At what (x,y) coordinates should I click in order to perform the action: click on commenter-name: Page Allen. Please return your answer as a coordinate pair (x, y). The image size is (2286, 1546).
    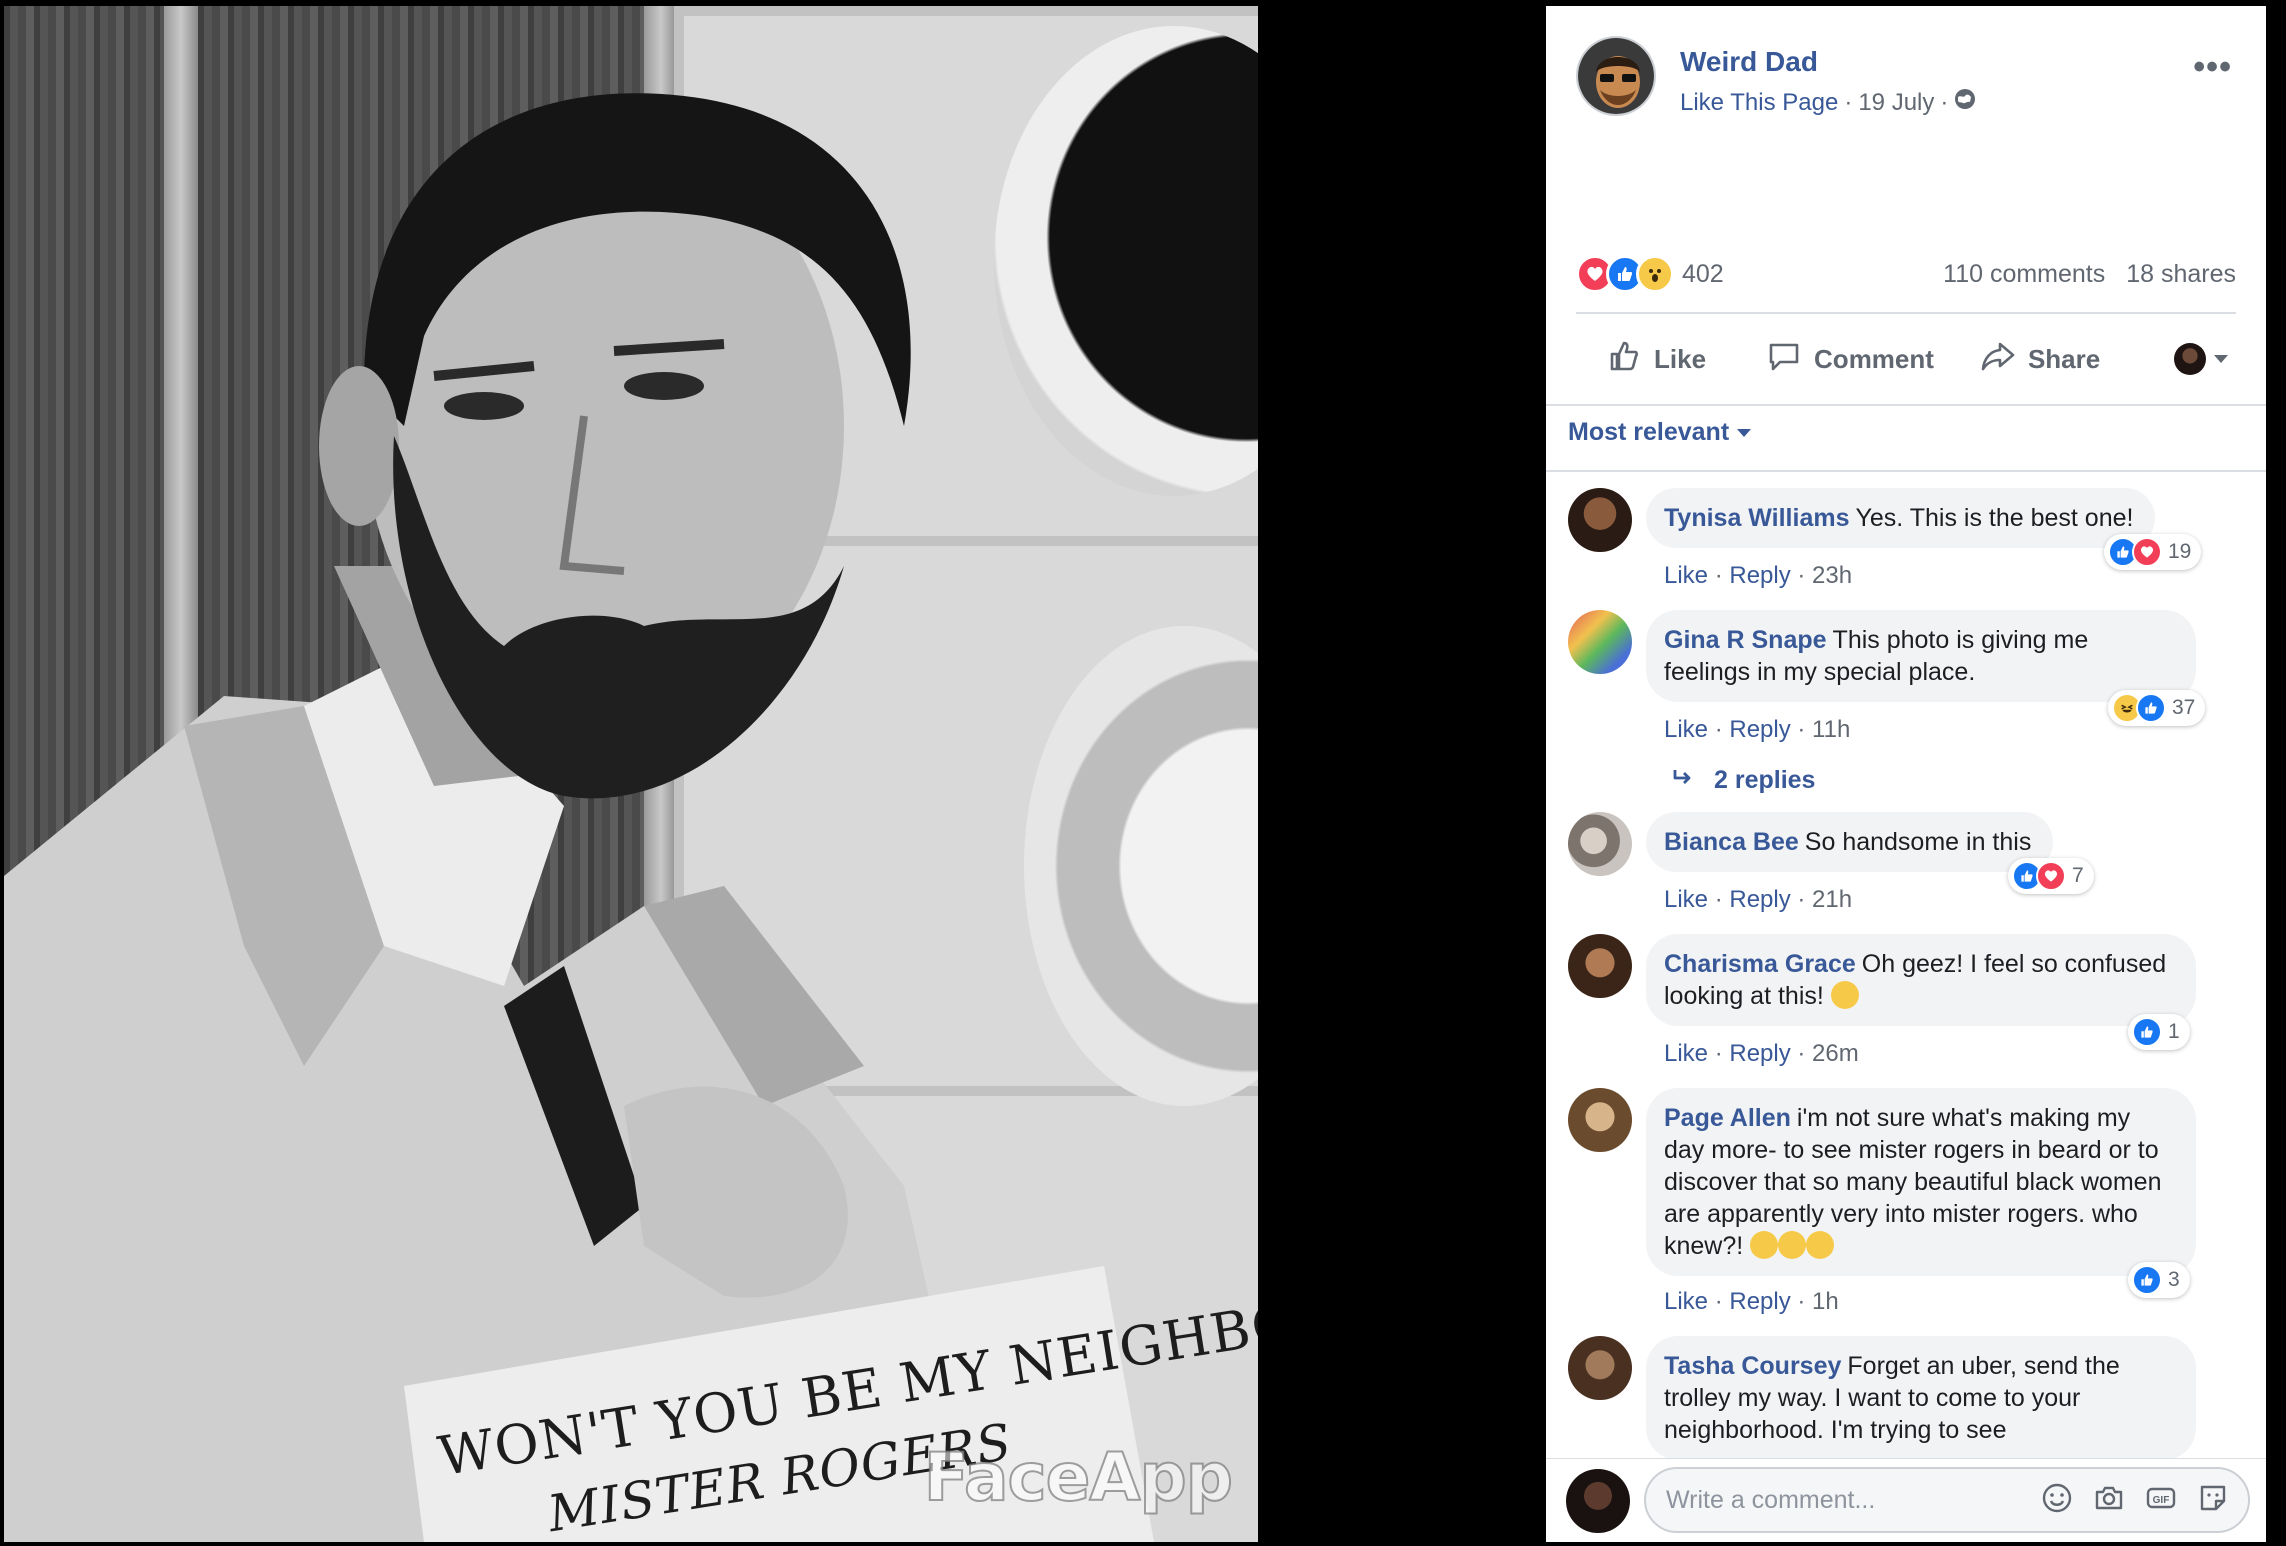
    Looking at the image, I should click on (1727, 1118).